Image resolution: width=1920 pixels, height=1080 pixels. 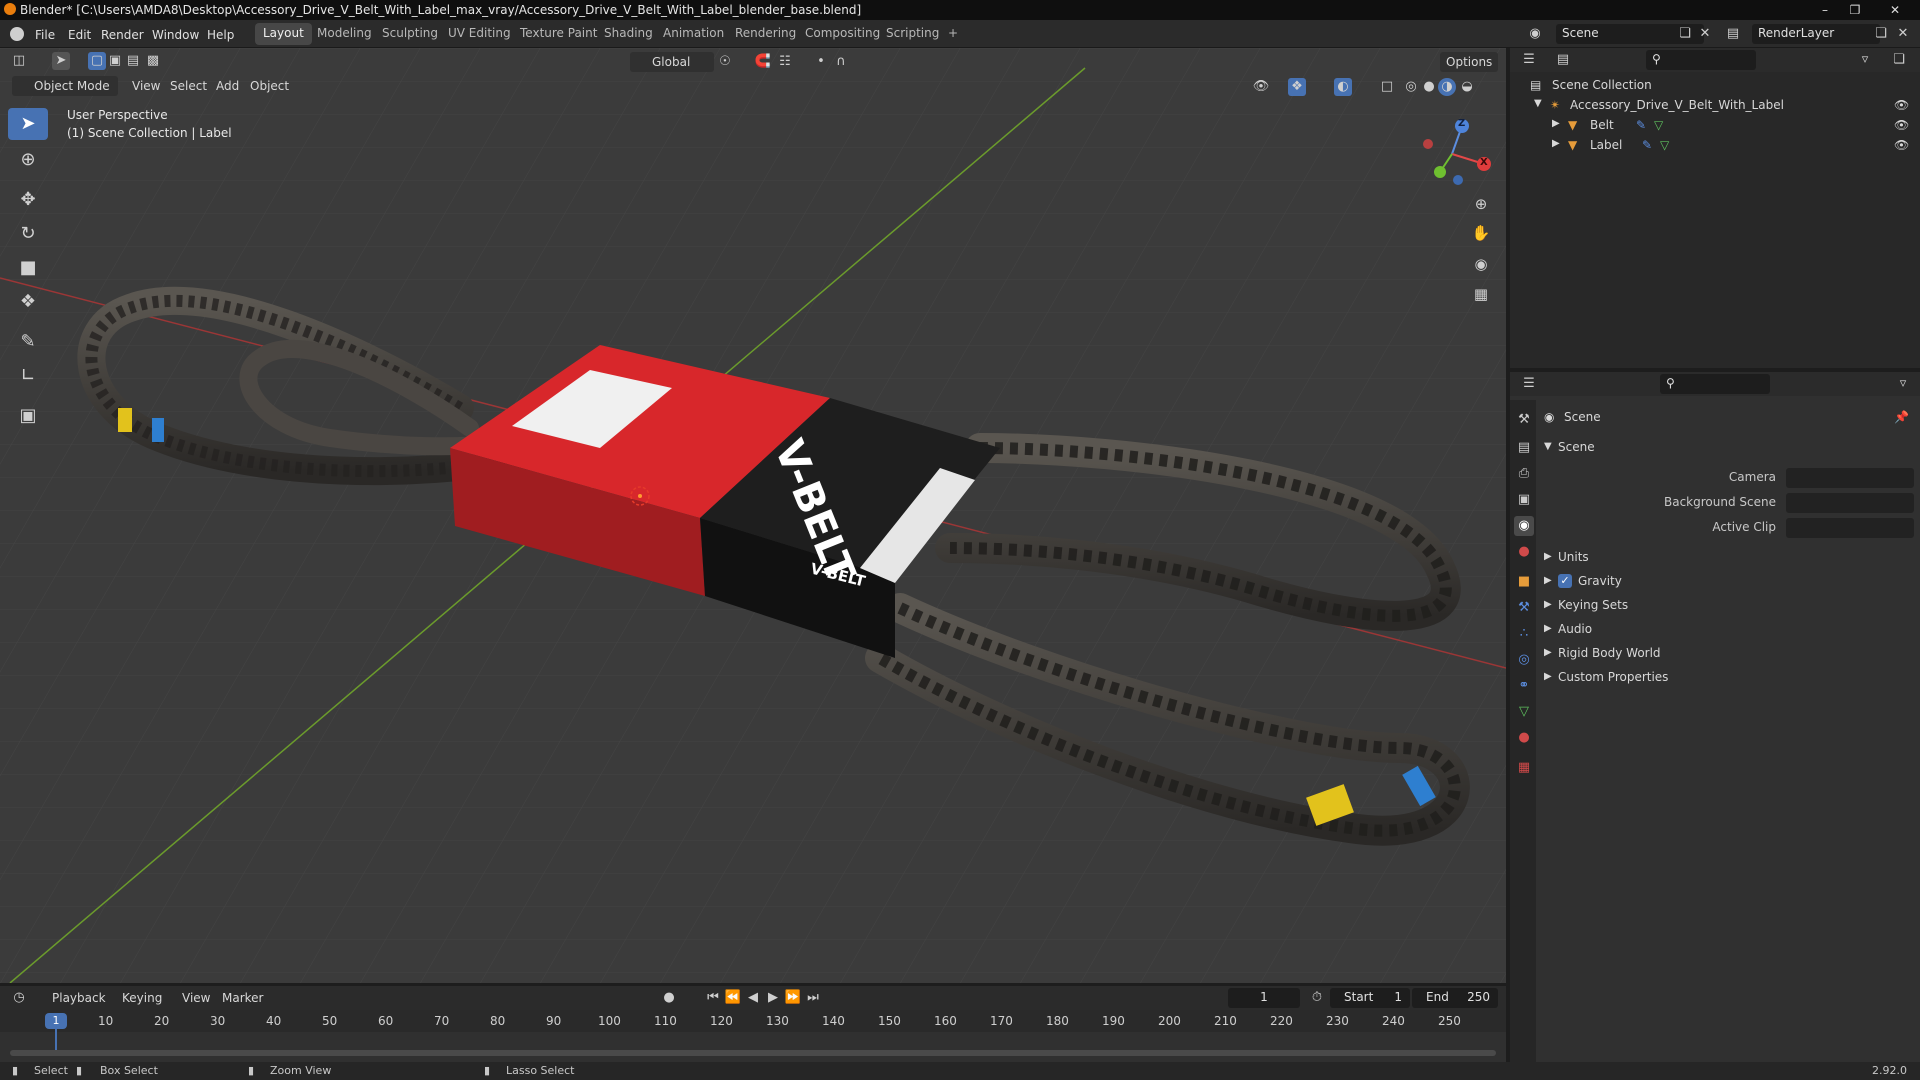 What do you see at coordinates (1297, 87) in the screenshot?
I see `gizmo-toggle-icon: ❖` at bounding box center [1297, 87].